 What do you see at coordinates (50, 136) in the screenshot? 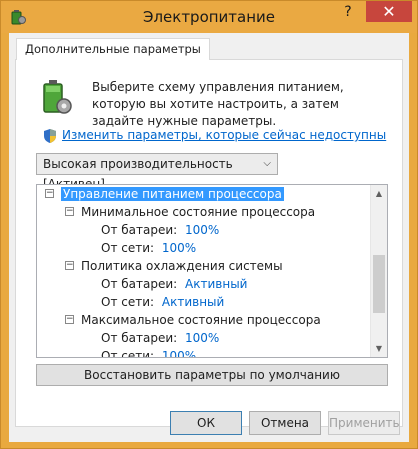
I see `uac-shield-icon` at bounding box center [50, 136].